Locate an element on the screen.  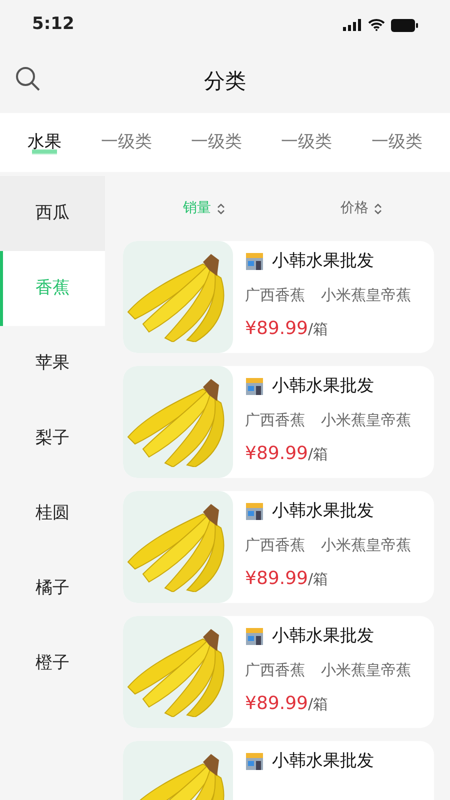
signal-icon is located at coordinates (352, 25).